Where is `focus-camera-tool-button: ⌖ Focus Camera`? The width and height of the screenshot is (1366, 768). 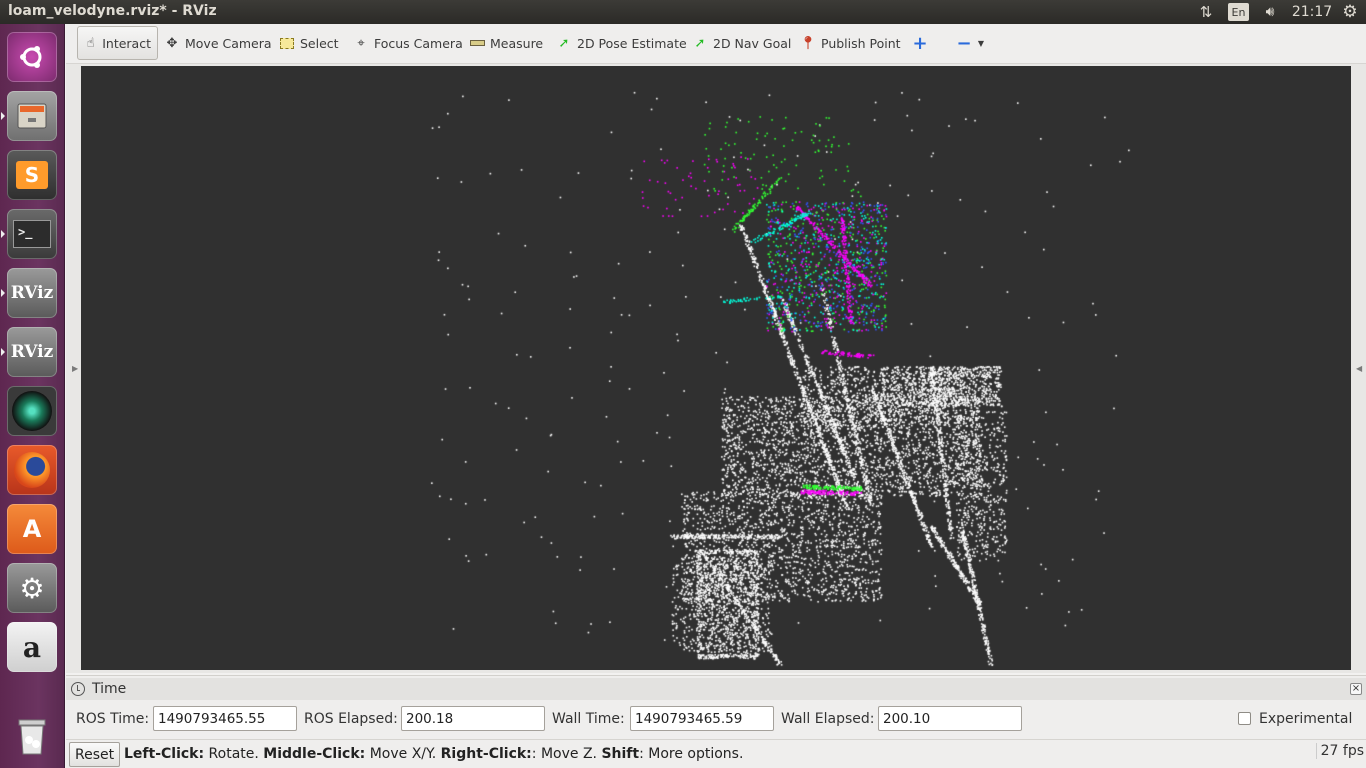 focus-camera-tool-button: ⌖ Focus Camera is located at coordinates (408, 43).